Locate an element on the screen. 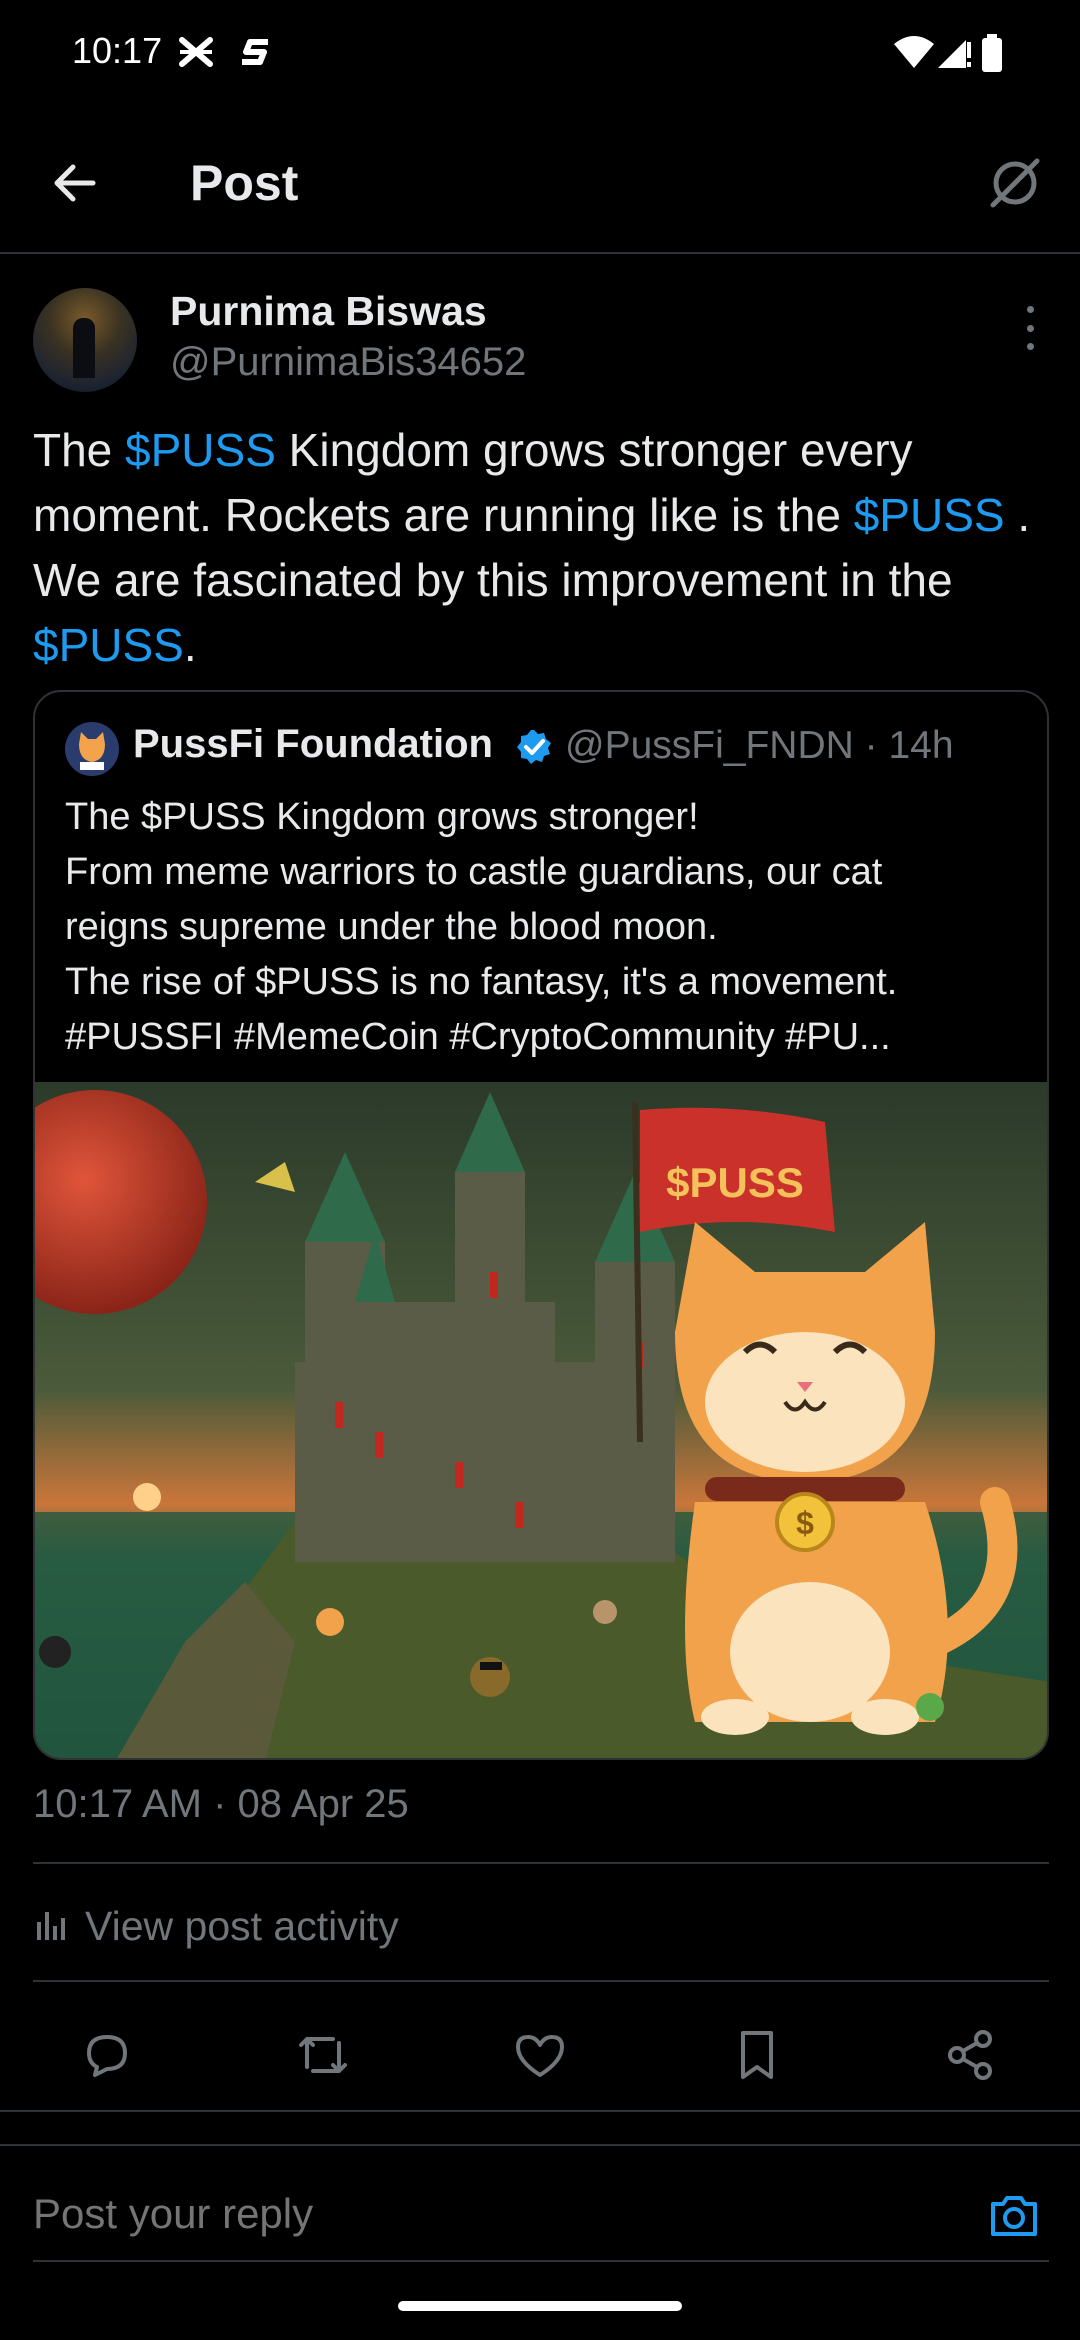 Image resolution: width=1080 pixels, height=2340 pixels. grok-button is located at coordinates (1015, 183).